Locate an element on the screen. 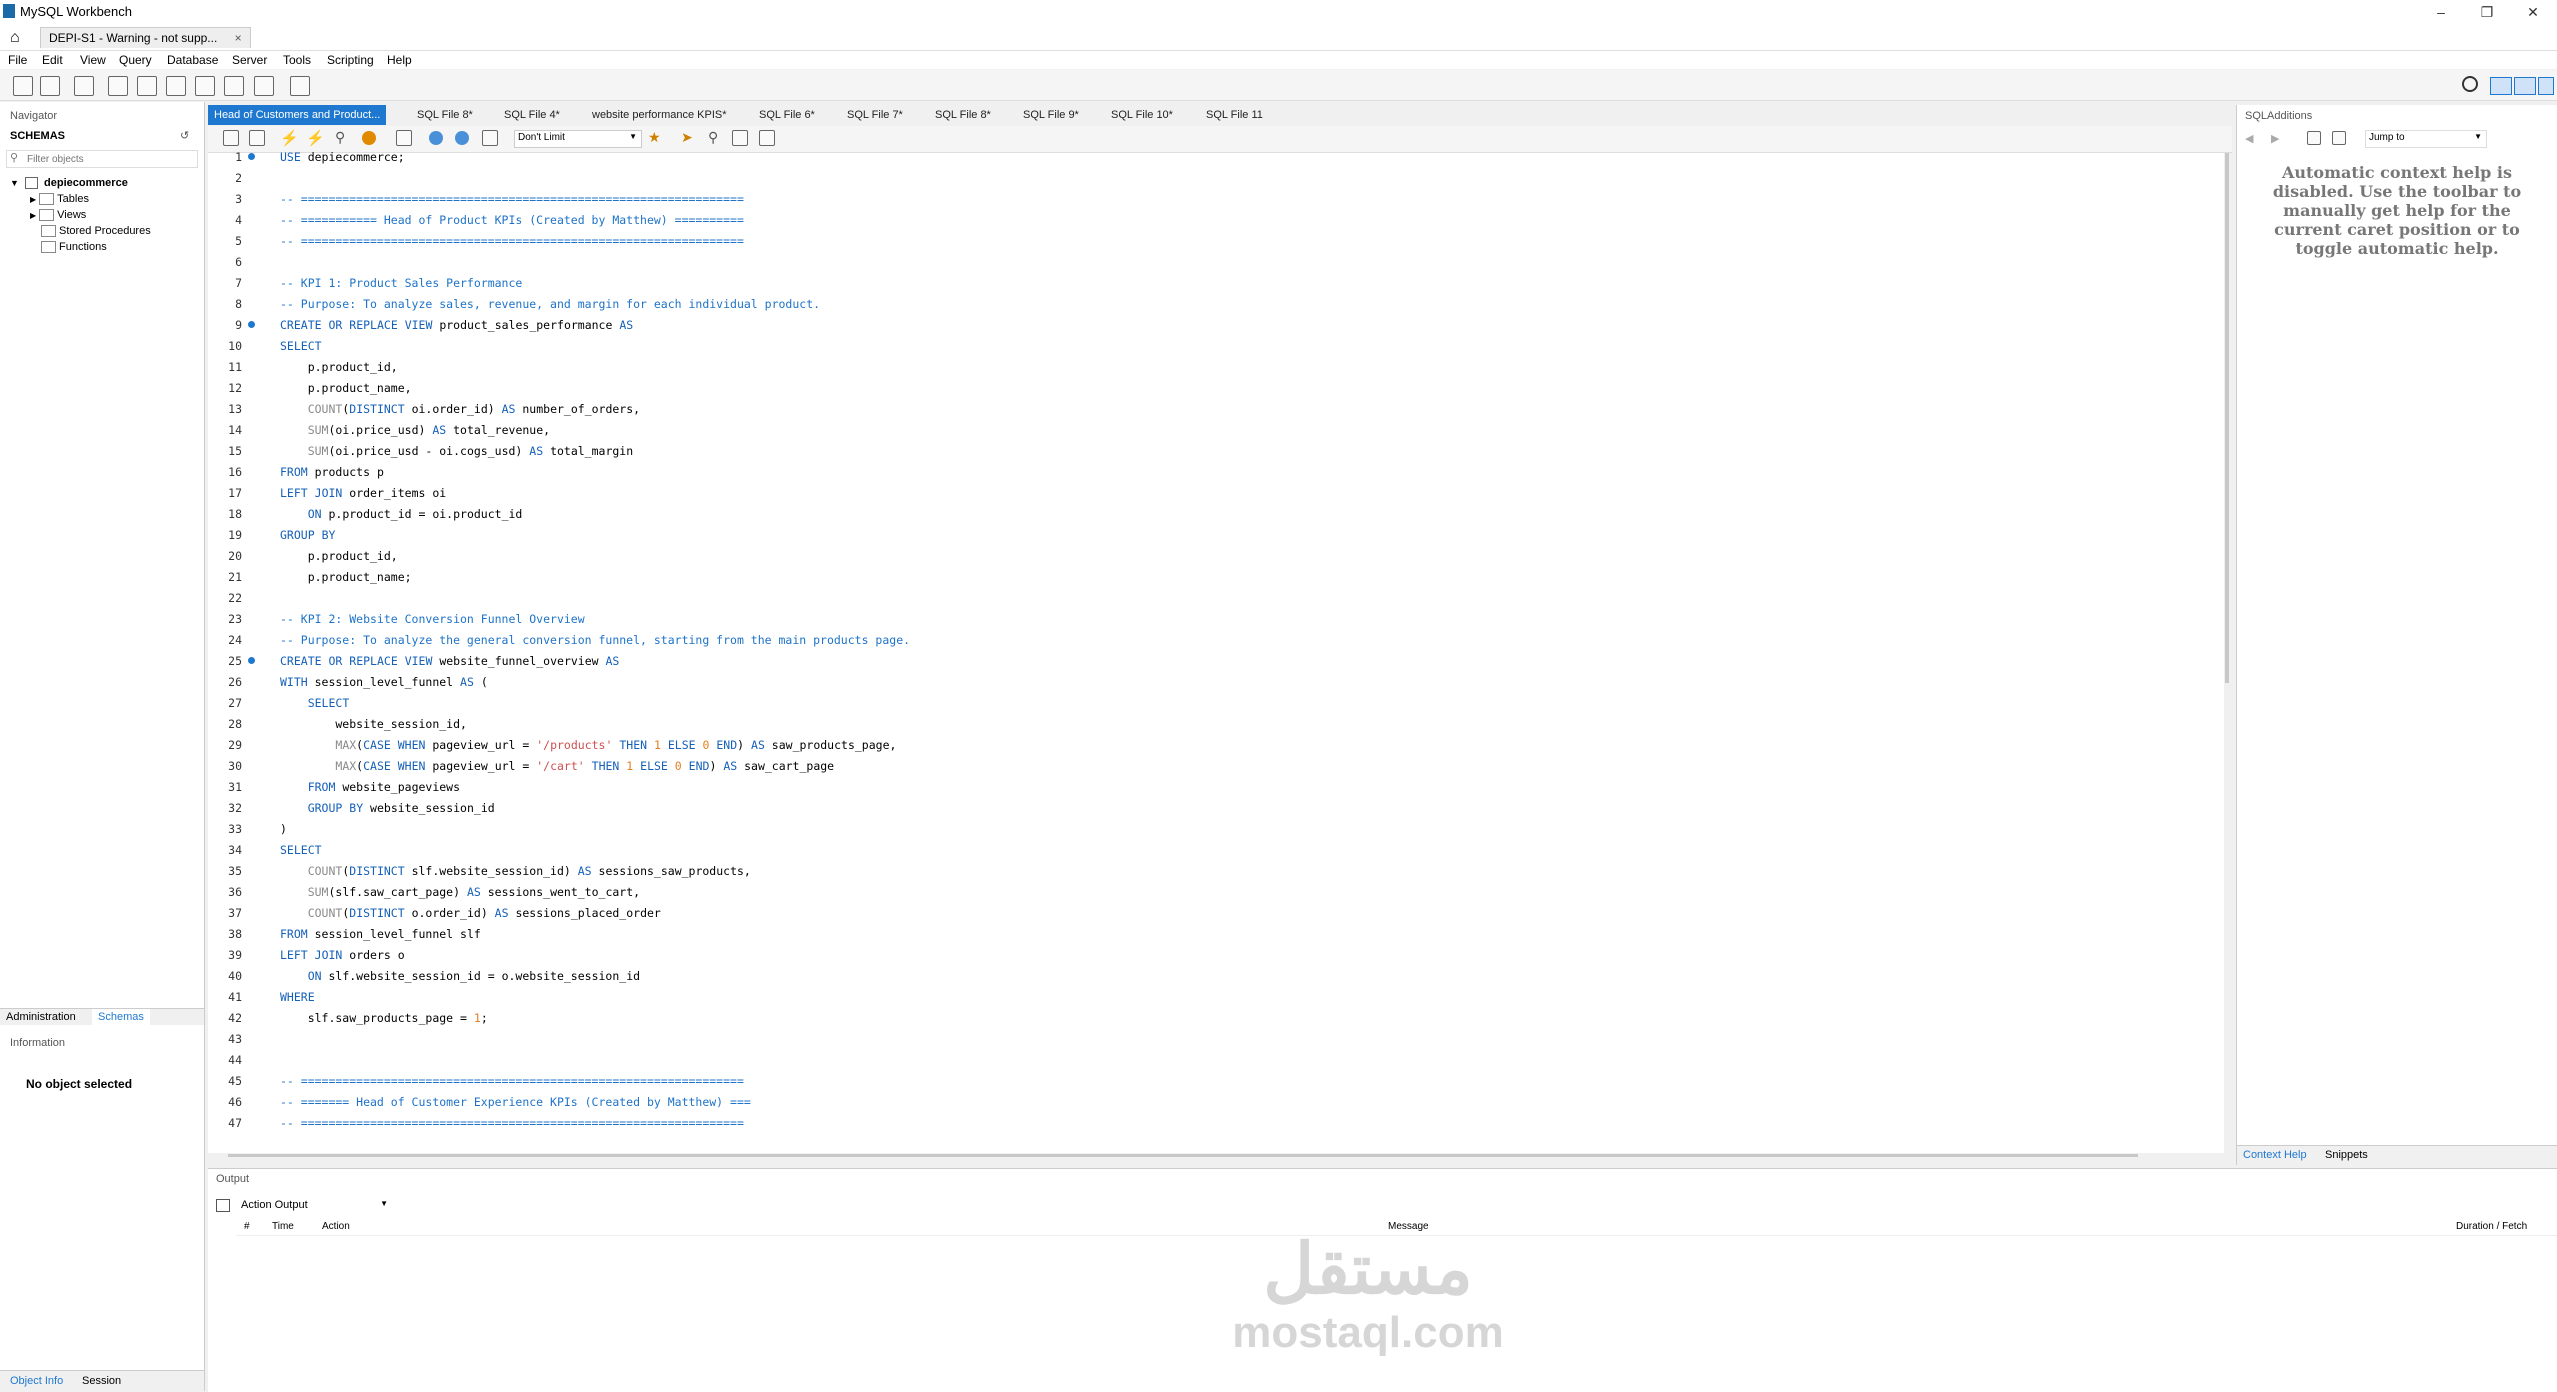 The image size is (2557, 1392). code-line: 33) is located at coordinates (1208, 829).